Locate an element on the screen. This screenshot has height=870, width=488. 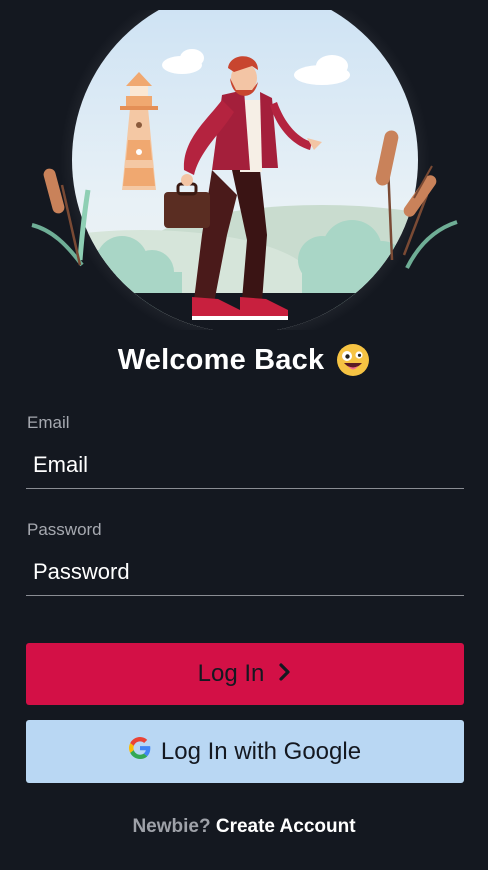
email-label: Email is located at coordinates (48, 422).